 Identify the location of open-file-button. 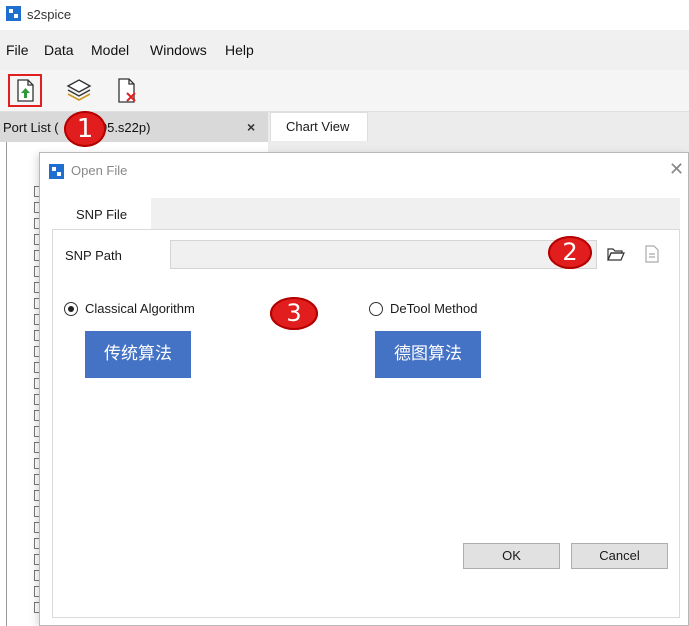
(25, 90).